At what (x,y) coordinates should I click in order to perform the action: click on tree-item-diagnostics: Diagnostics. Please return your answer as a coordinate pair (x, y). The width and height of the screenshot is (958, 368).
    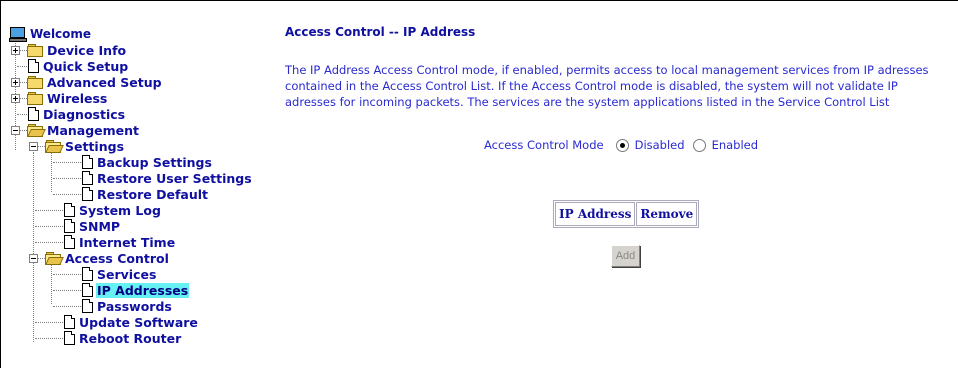
    Looking at the image, I should click on (76, 114).